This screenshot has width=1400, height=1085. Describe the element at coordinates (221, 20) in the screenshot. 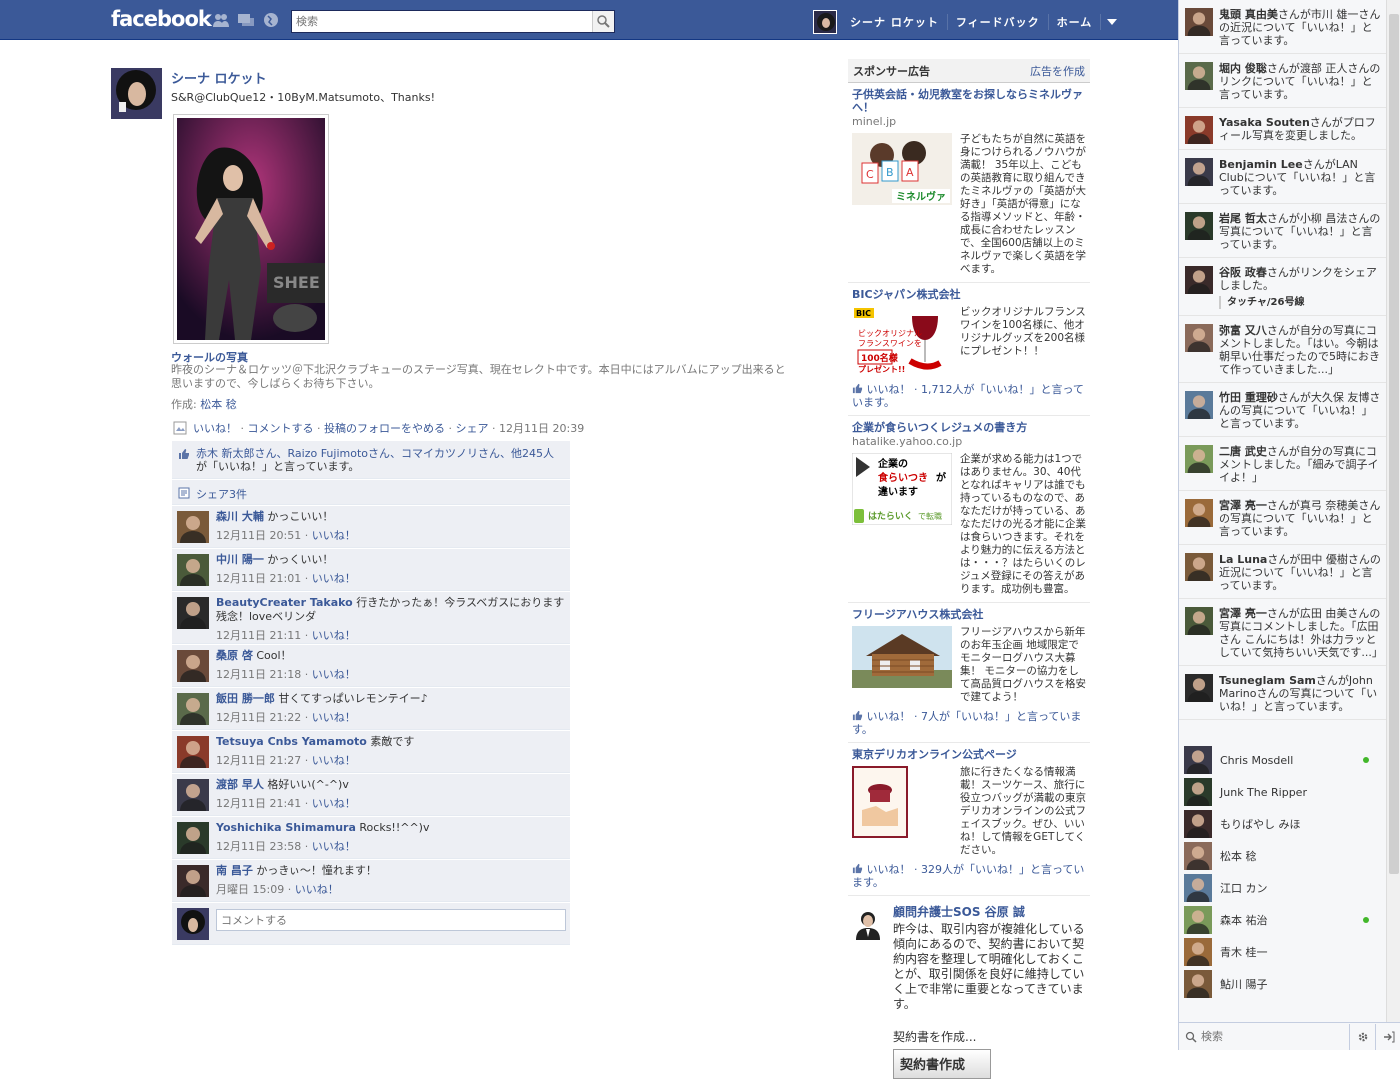

I see `friend-requests-icon` at that location.